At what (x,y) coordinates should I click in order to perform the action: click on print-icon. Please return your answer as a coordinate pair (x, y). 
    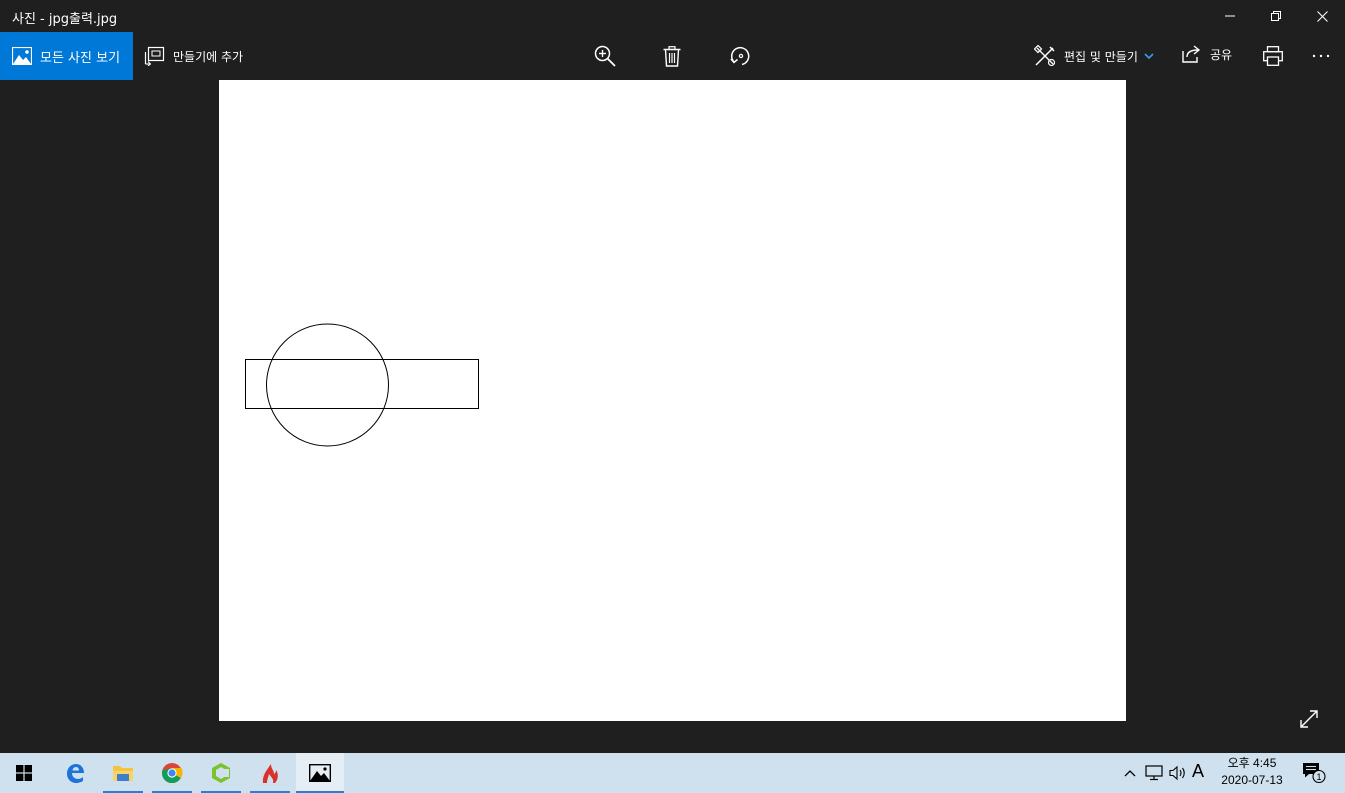
    Looking at the image, I should click on (1273, 56).